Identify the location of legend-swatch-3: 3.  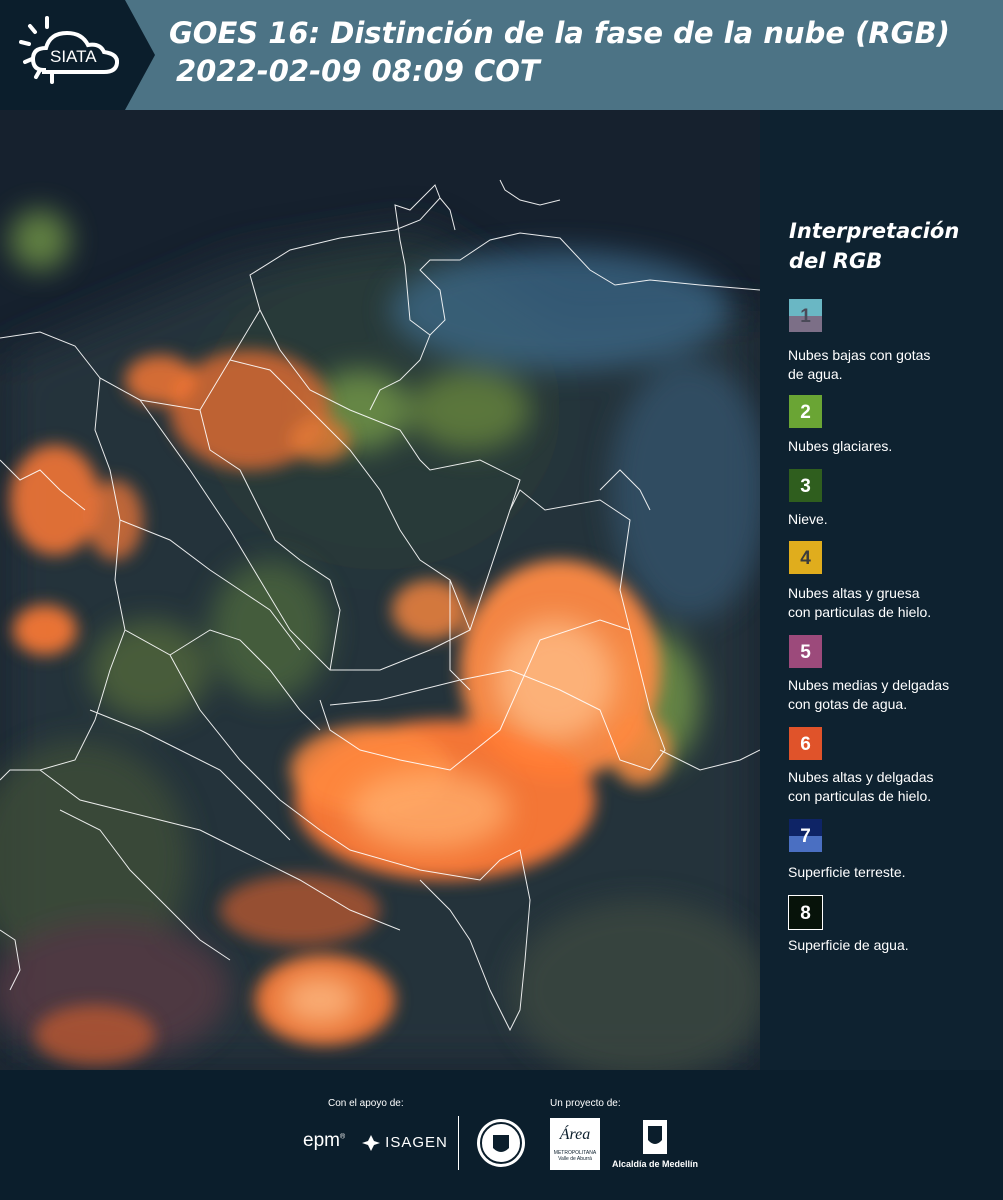
(805, 485).